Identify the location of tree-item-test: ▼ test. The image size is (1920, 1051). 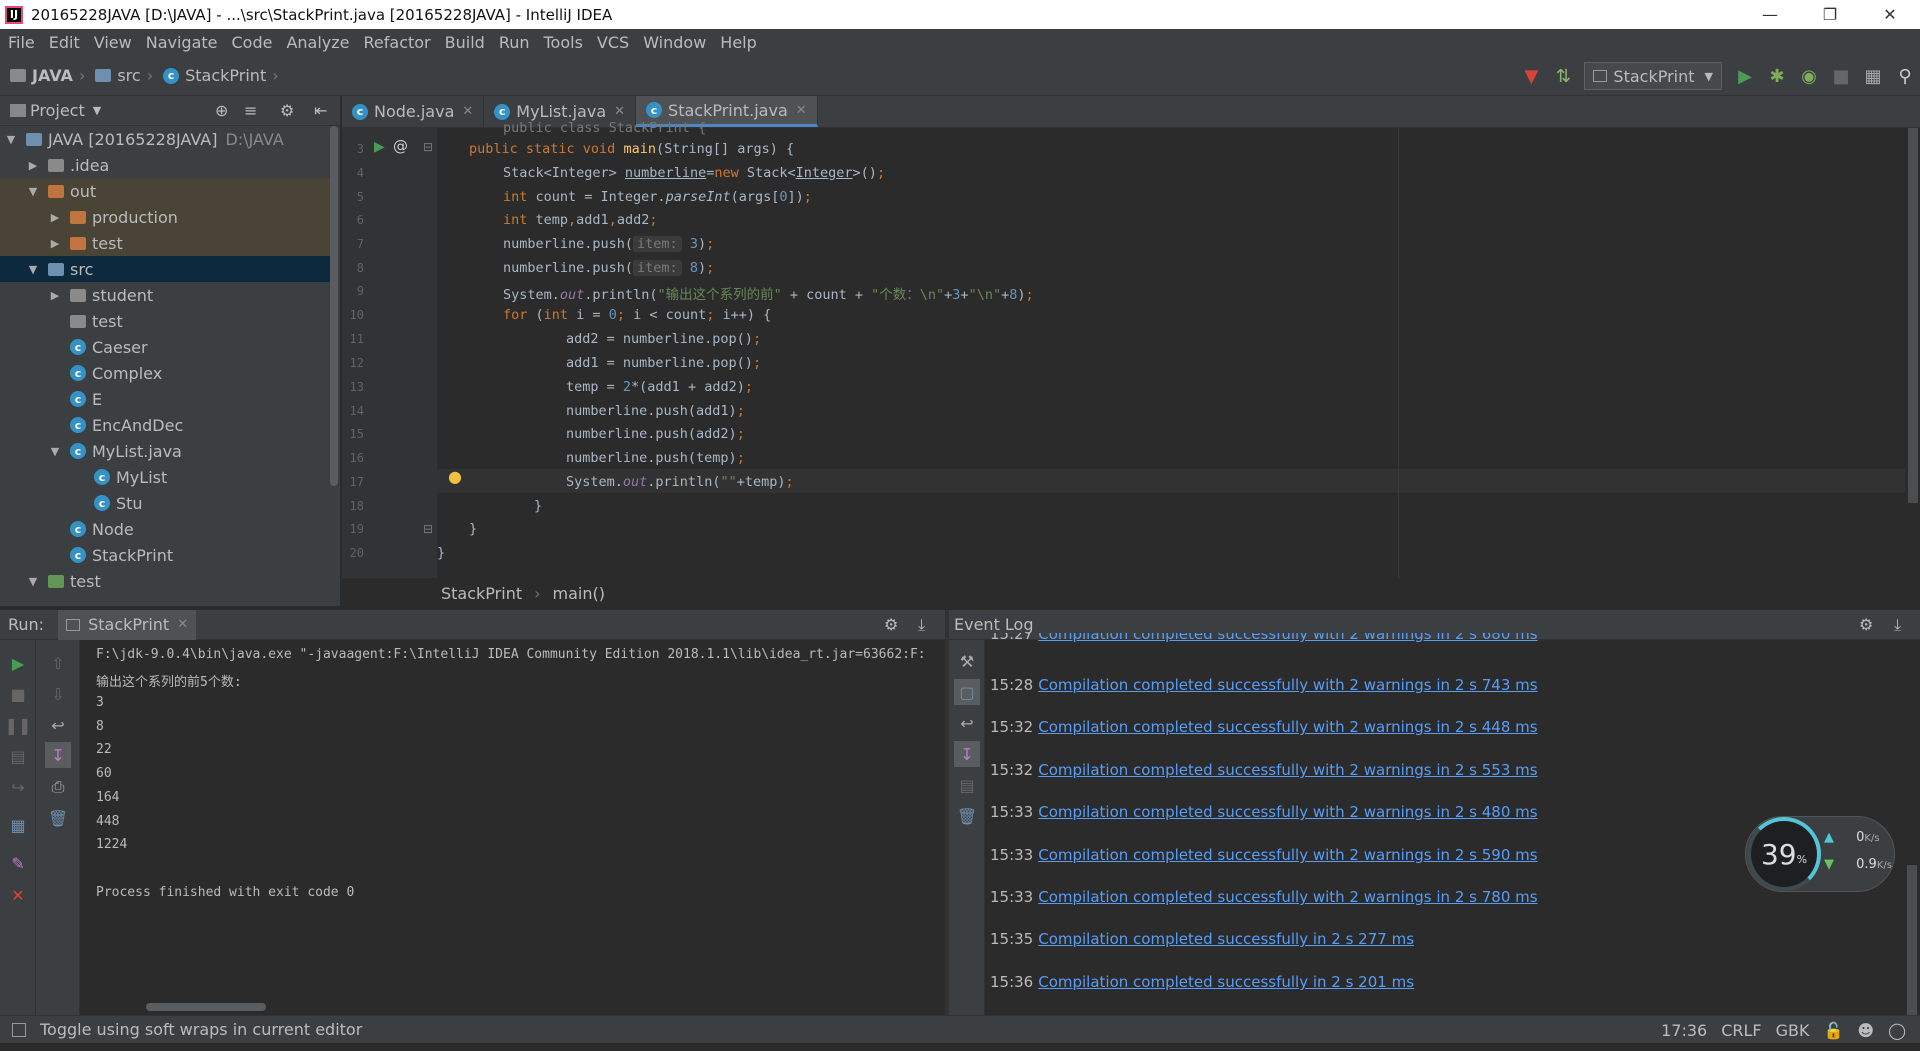
(165, 581).